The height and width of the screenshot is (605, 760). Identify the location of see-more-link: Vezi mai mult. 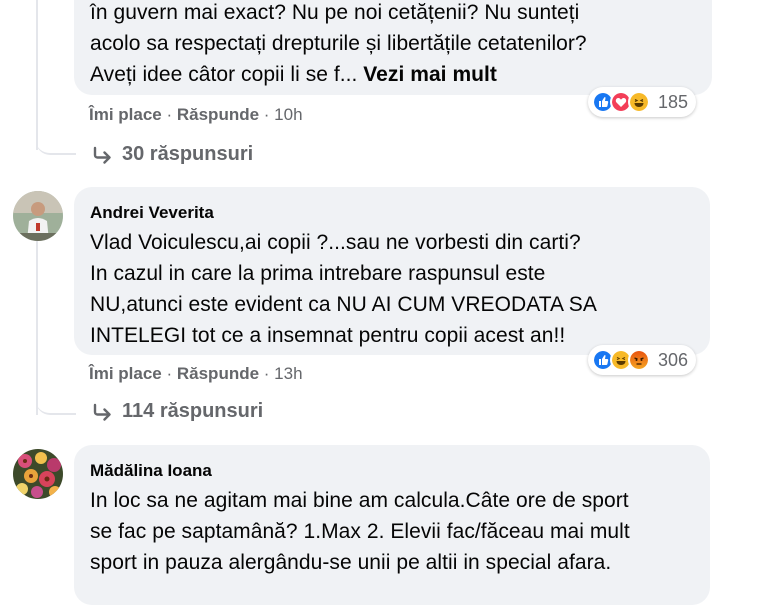
(430, 74).